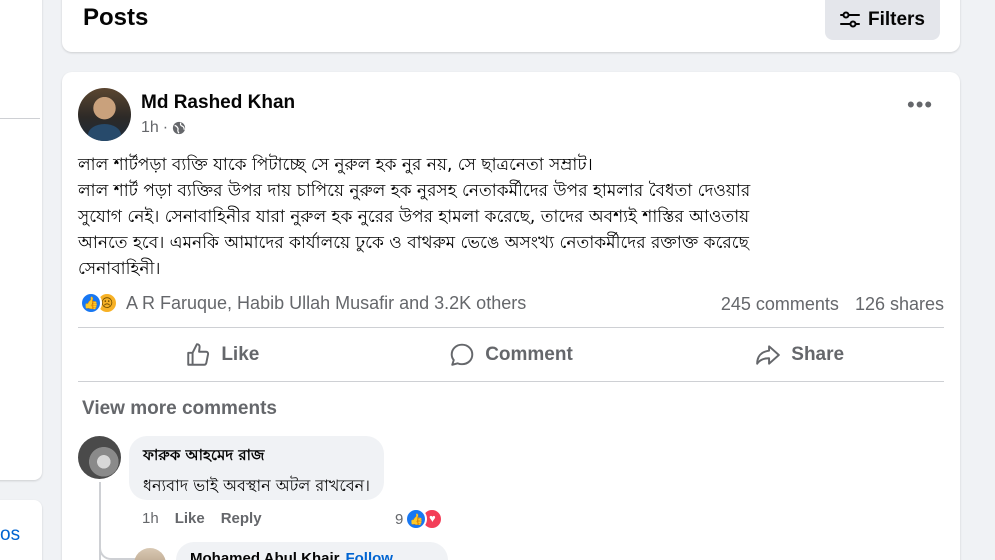  What do you see at coordinates (462, 354) in the screenshot?
I see `comment-icon` at bounding box center [462, 354].